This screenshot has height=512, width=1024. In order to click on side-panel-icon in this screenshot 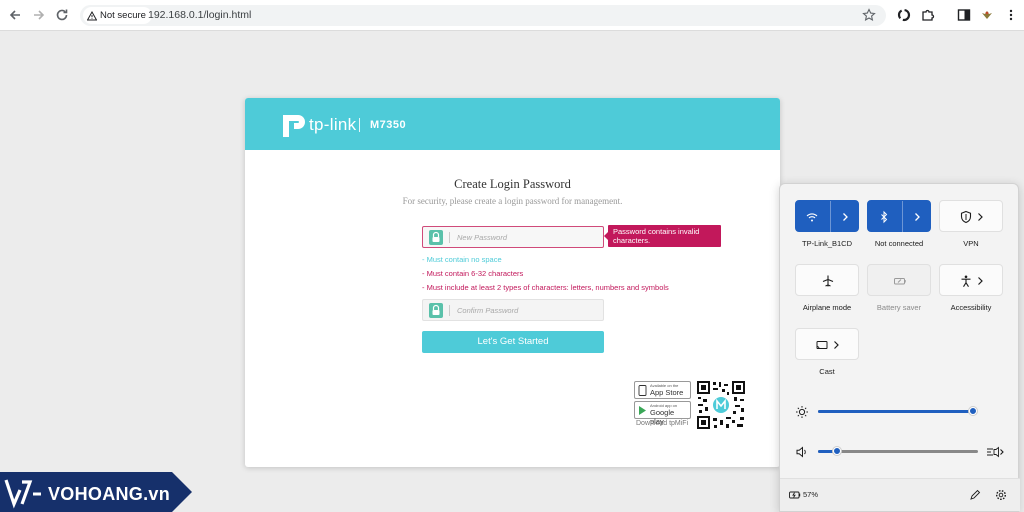, I will do `click(964, 15)`.